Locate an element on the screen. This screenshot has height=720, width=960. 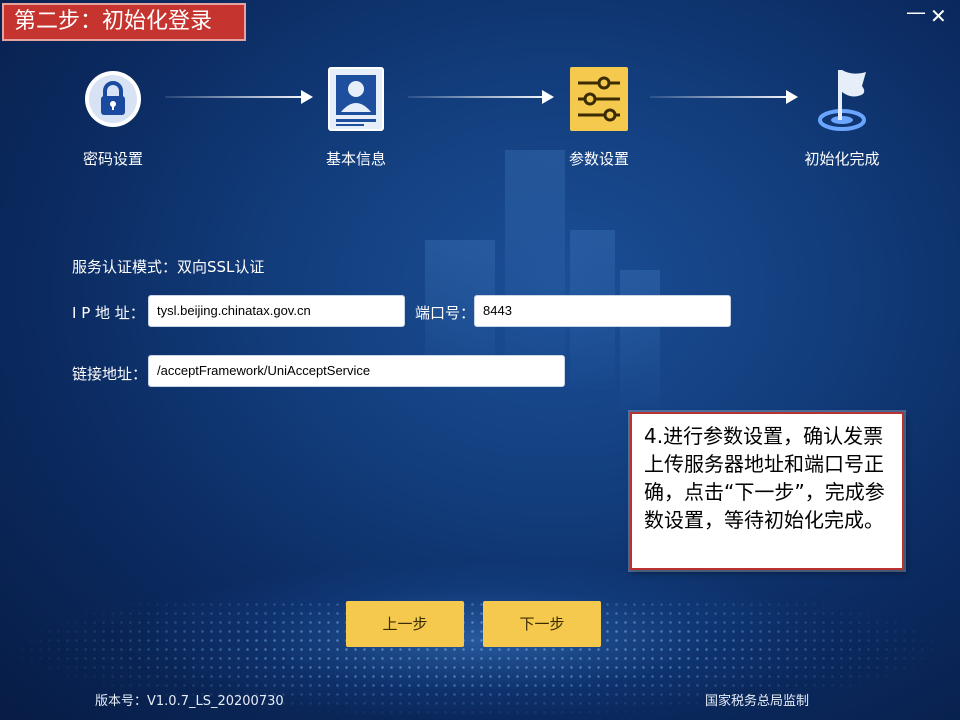
step-basic-info: 基本信息 is located at coordinates (356, 117).